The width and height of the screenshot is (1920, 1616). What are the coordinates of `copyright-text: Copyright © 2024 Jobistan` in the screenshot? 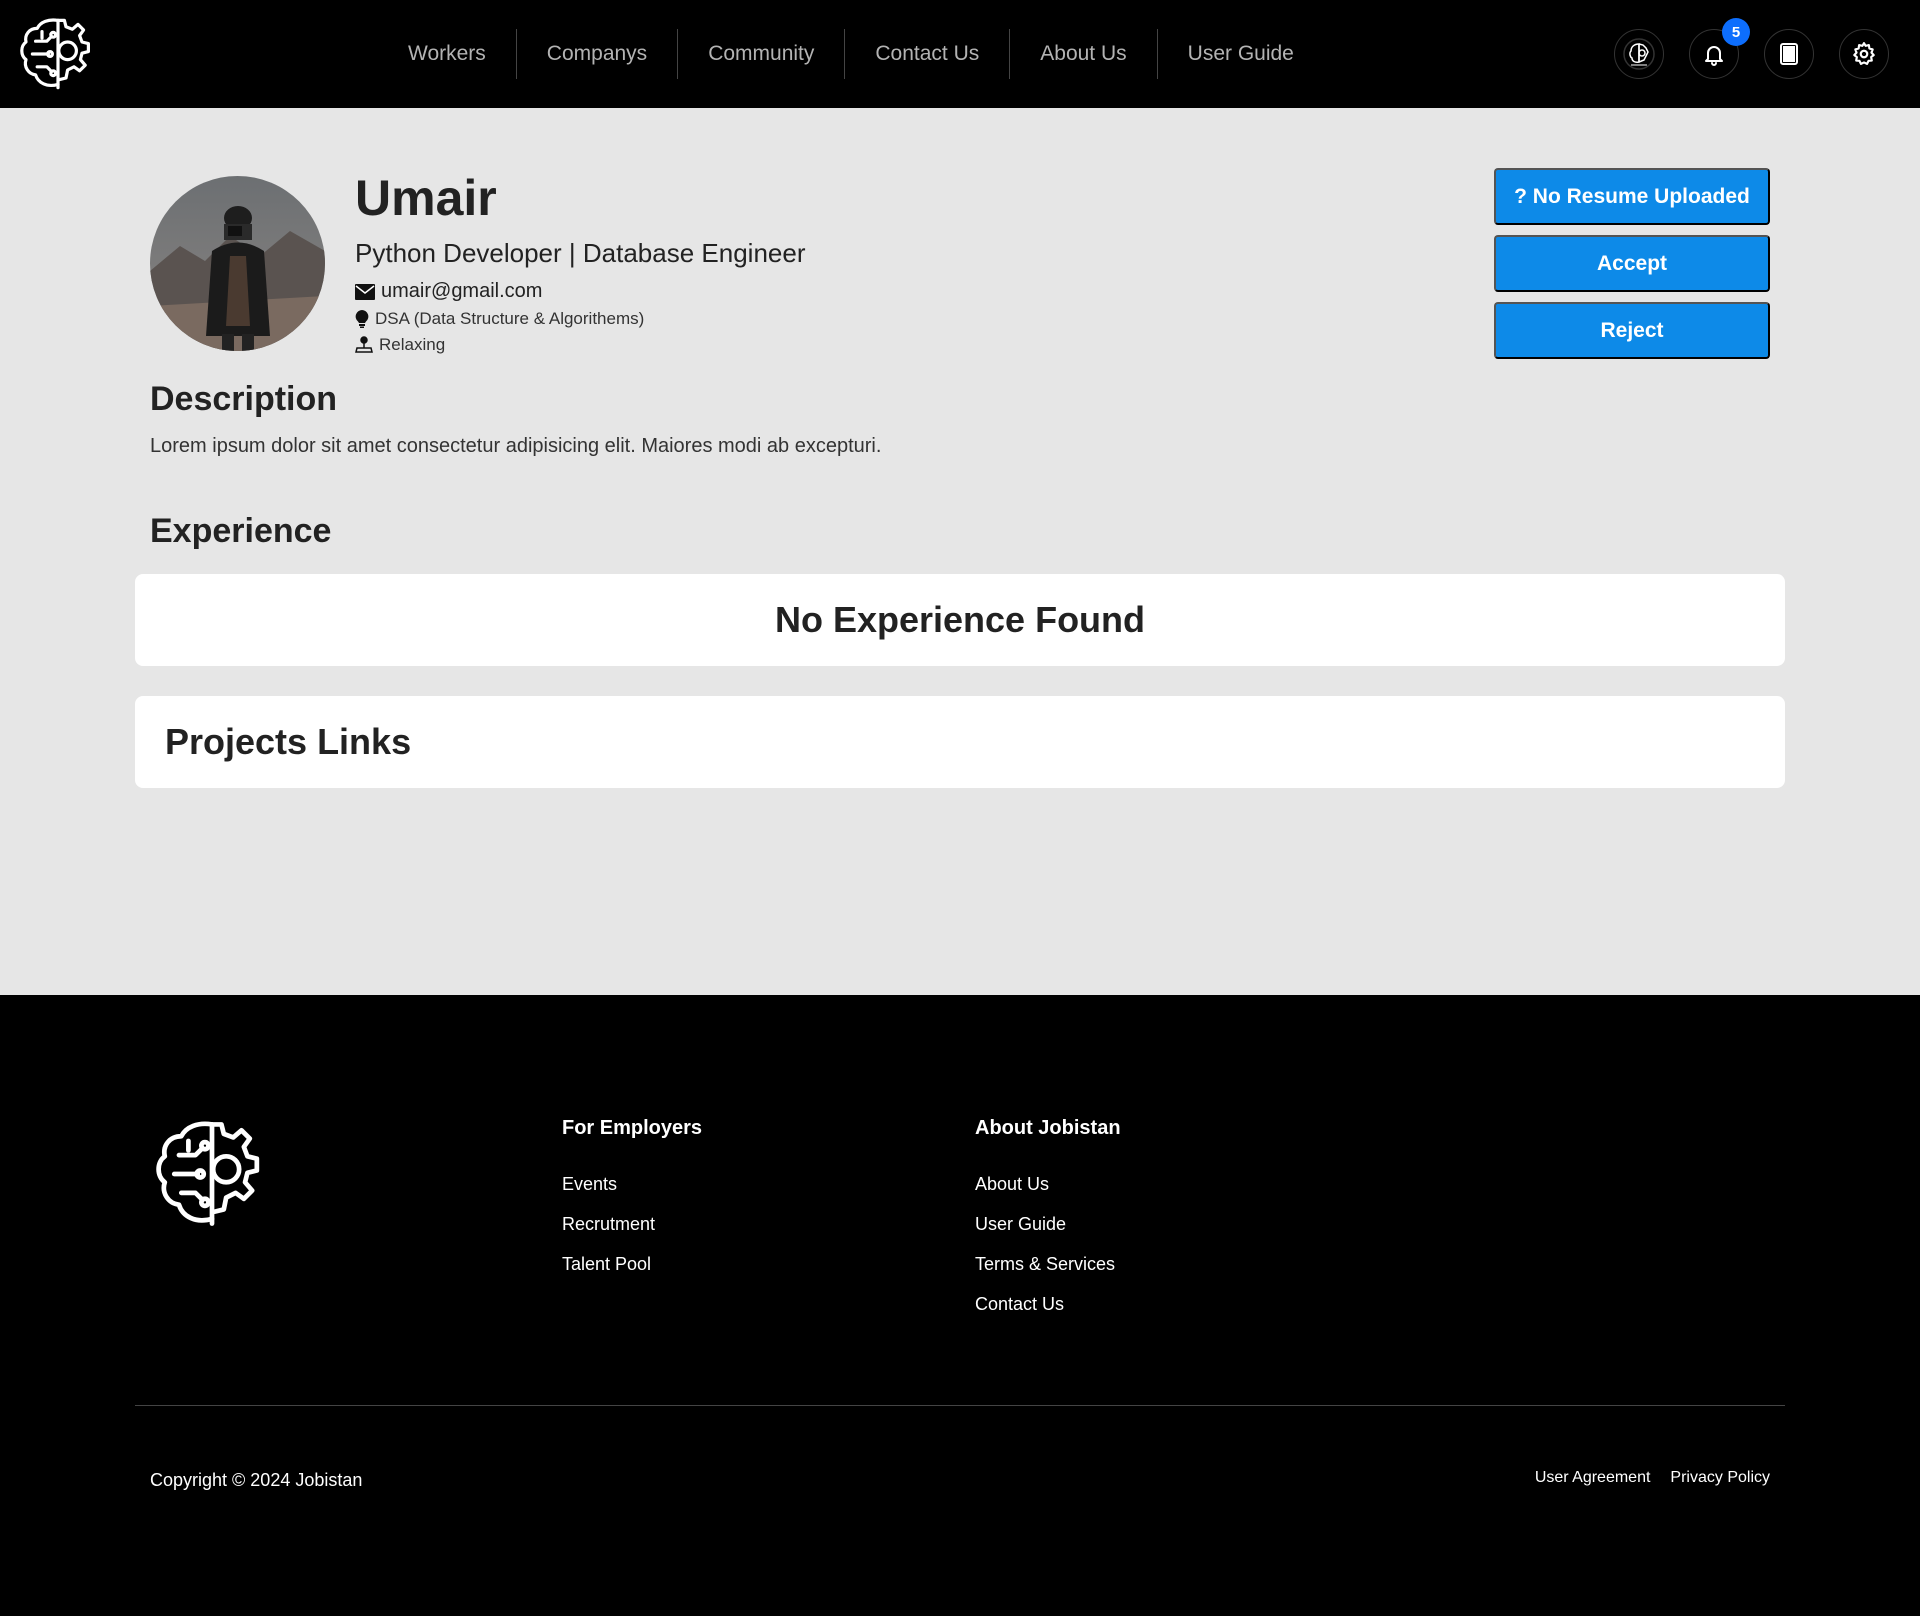 It's located at (256, 1480).